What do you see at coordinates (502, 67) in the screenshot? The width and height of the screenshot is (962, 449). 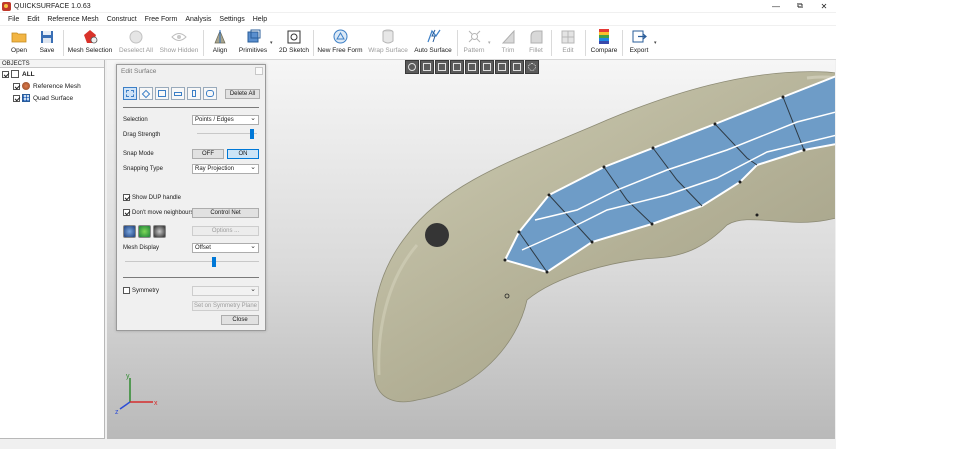 I see `view-bottom-icon` at bounding box center [502, 67].